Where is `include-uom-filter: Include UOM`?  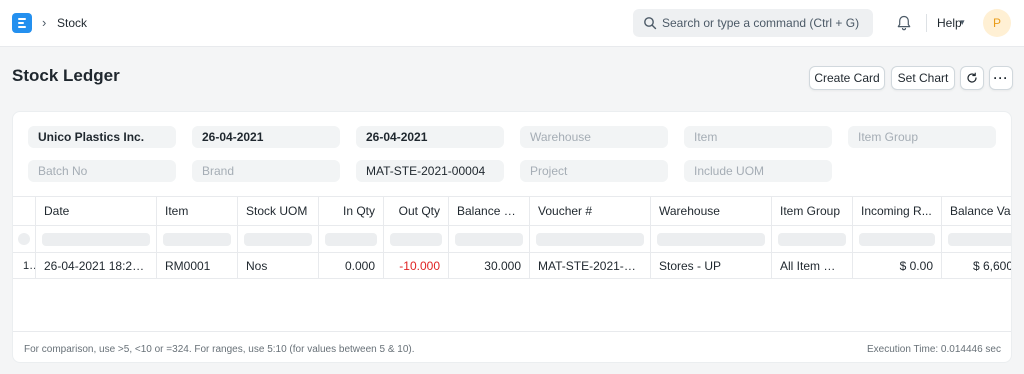 include-uom-filter: Include UOM is located at coordinates (758, 171).